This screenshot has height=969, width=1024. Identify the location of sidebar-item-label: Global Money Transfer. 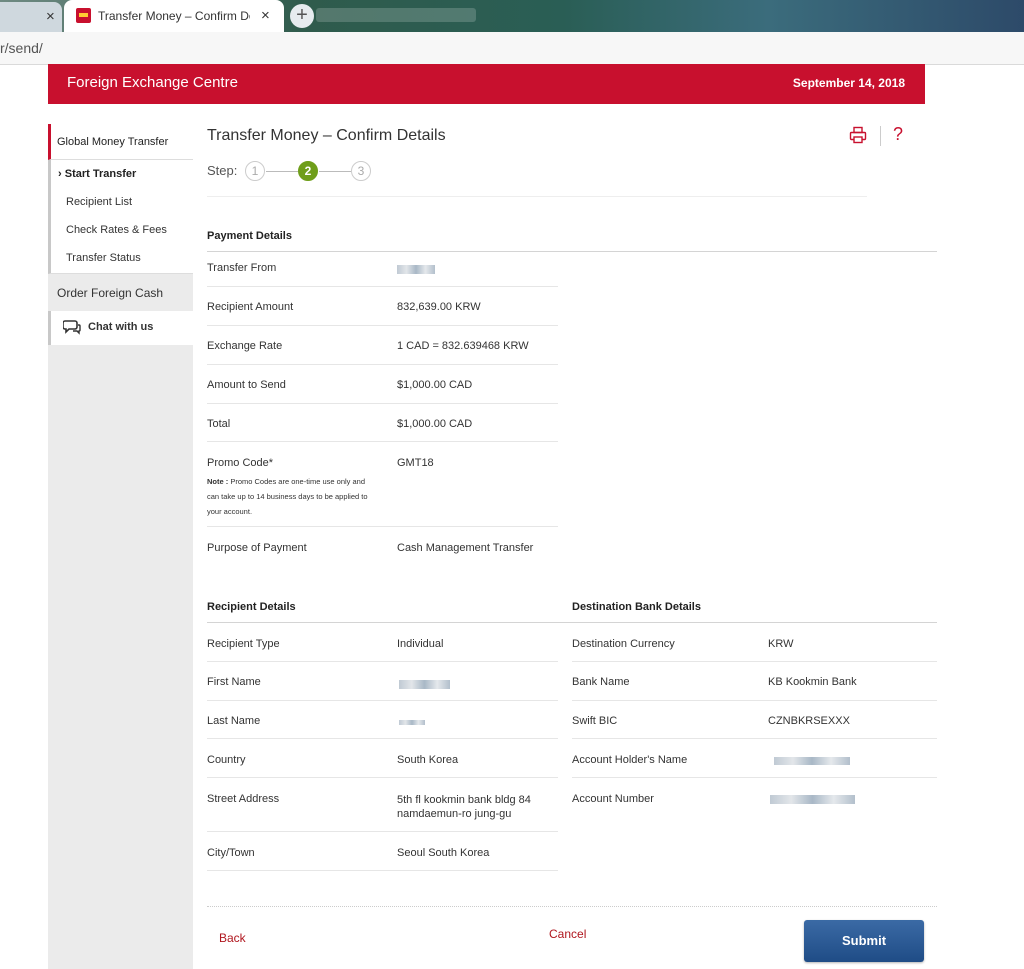
(113, 142).